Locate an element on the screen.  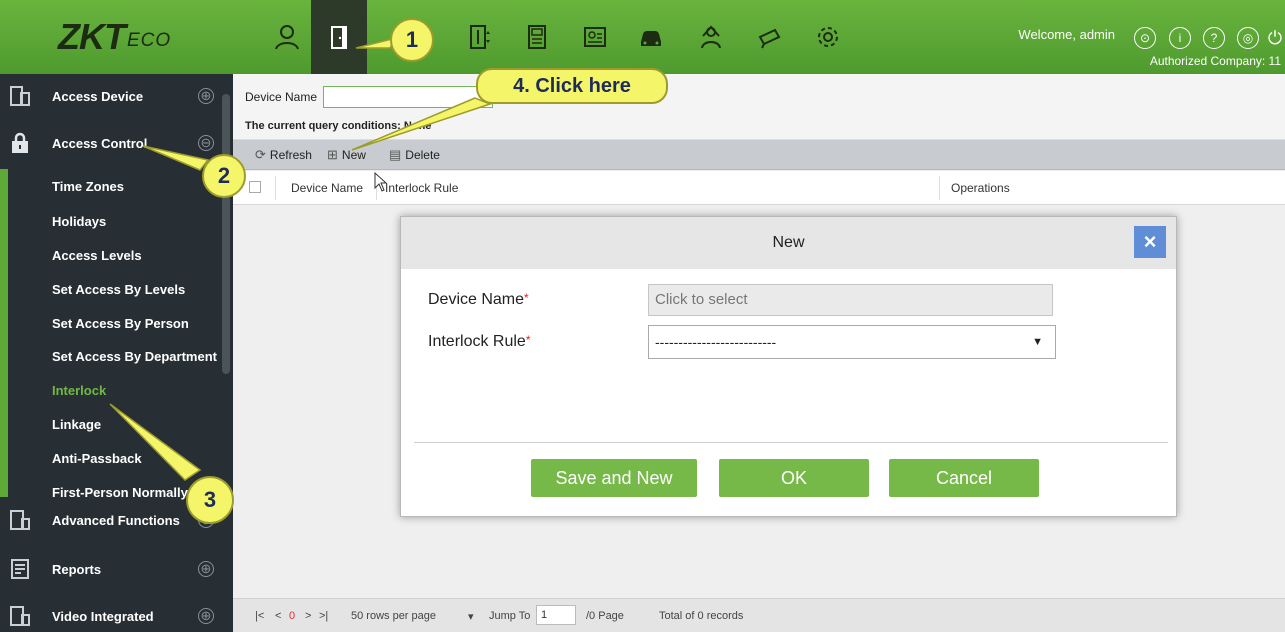
mouse-cursor-icon is located at coordinates (381, 182).